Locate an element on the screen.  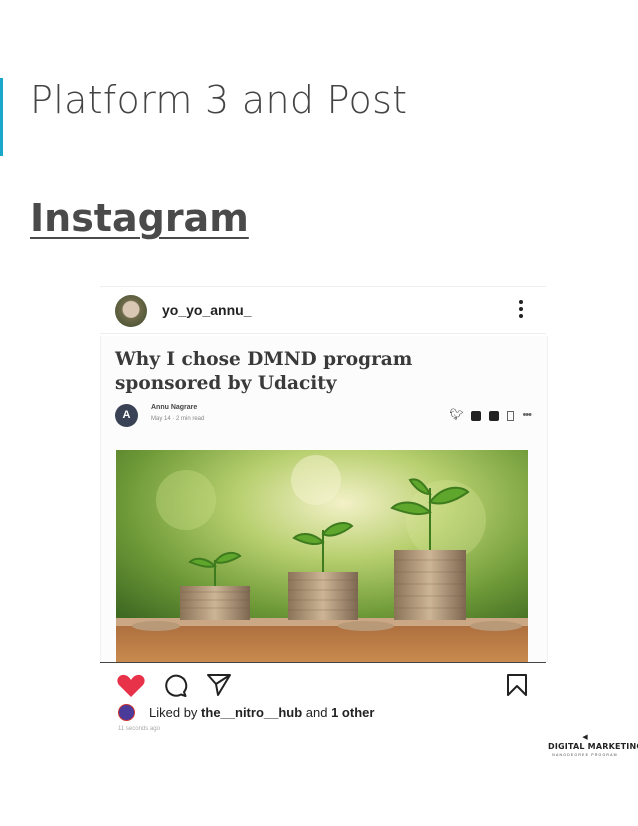
post-header: yo_yo_annu_ is located at coordinates (323, 310).